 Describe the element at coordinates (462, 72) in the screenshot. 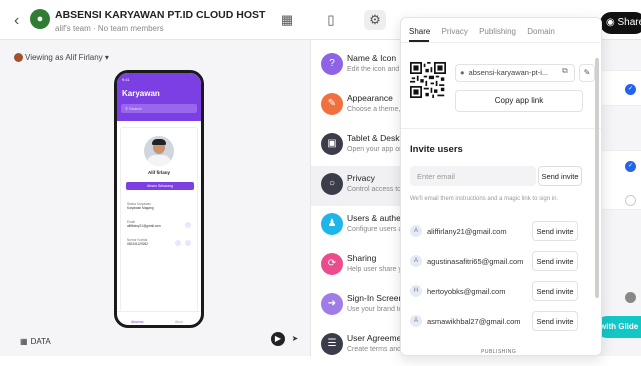

I see `globe-icon: ●` at that location.